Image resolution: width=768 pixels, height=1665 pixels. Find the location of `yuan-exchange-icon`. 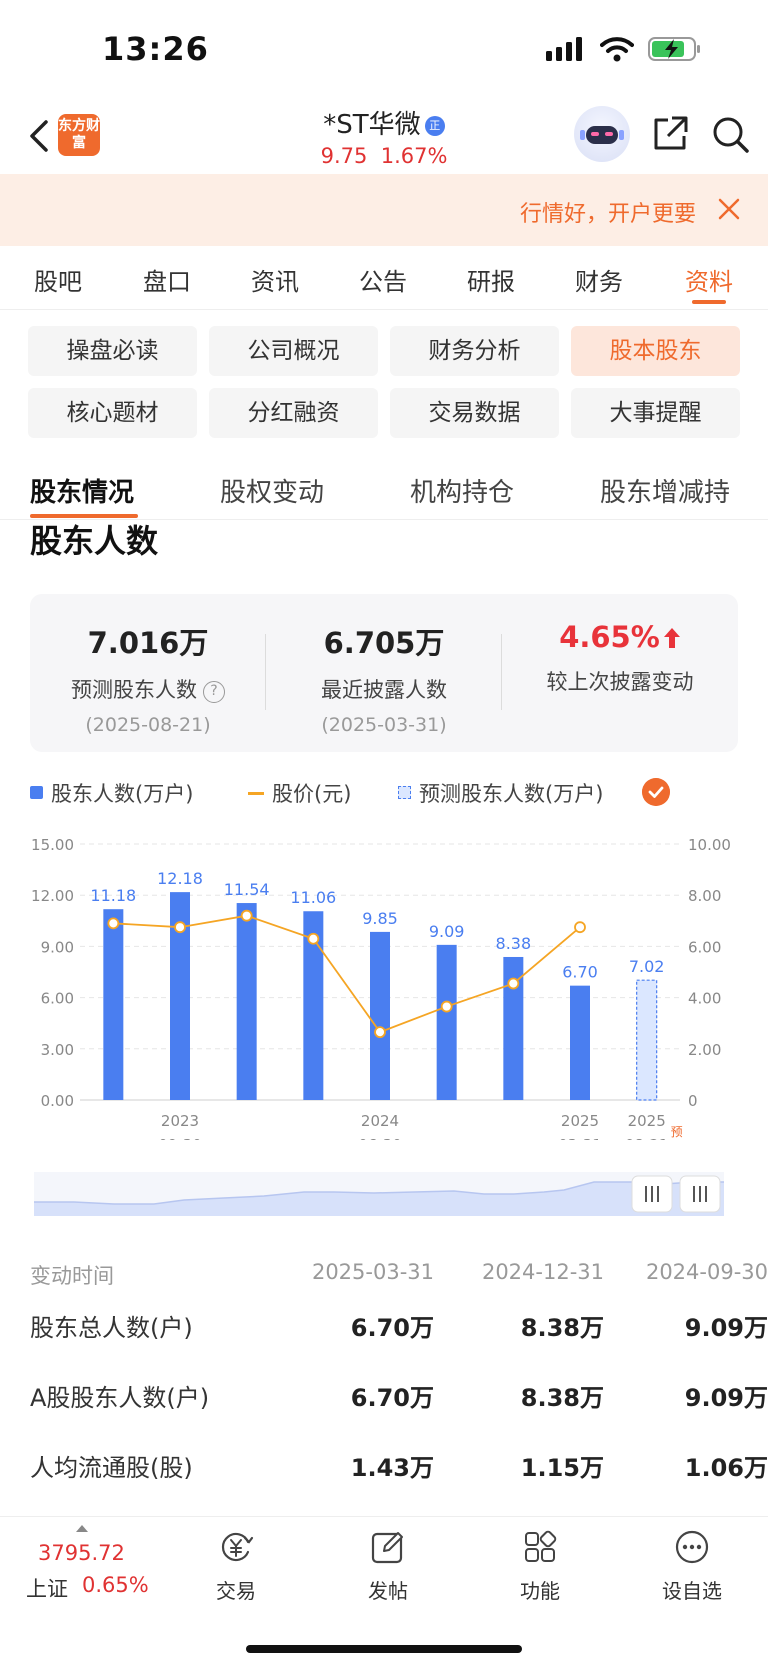

yuan-exchange-icon is located at coordinates (237, 1547).